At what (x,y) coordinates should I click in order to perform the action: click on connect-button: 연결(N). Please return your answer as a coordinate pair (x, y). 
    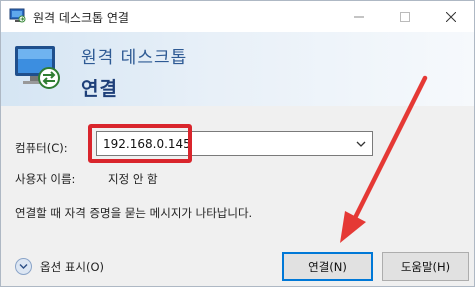
    Looking at the image, I should click on (327, 266).